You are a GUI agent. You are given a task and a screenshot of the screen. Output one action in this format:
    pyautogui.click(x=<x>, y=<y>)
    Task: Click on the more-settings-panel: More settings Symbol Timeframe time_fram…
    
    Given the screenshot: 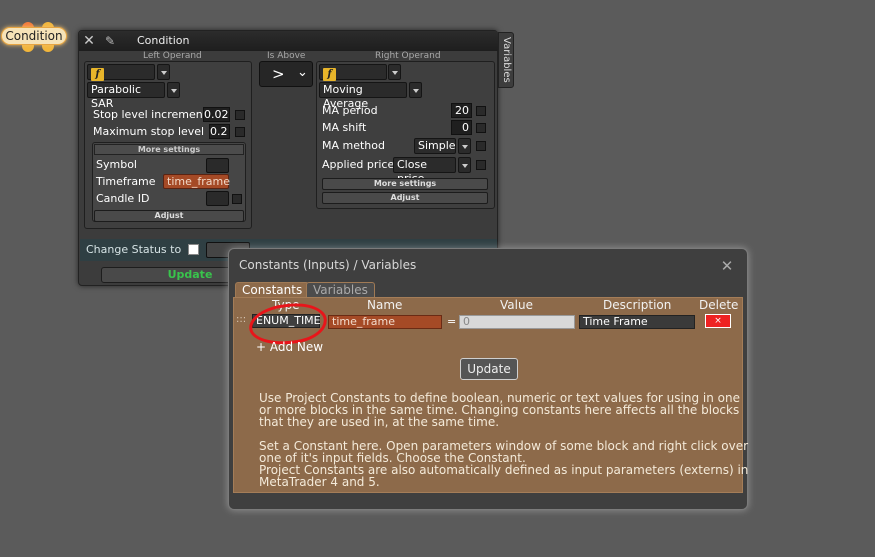 What is the action you would take?
    pyautogui.click(x=169, y=182)
    